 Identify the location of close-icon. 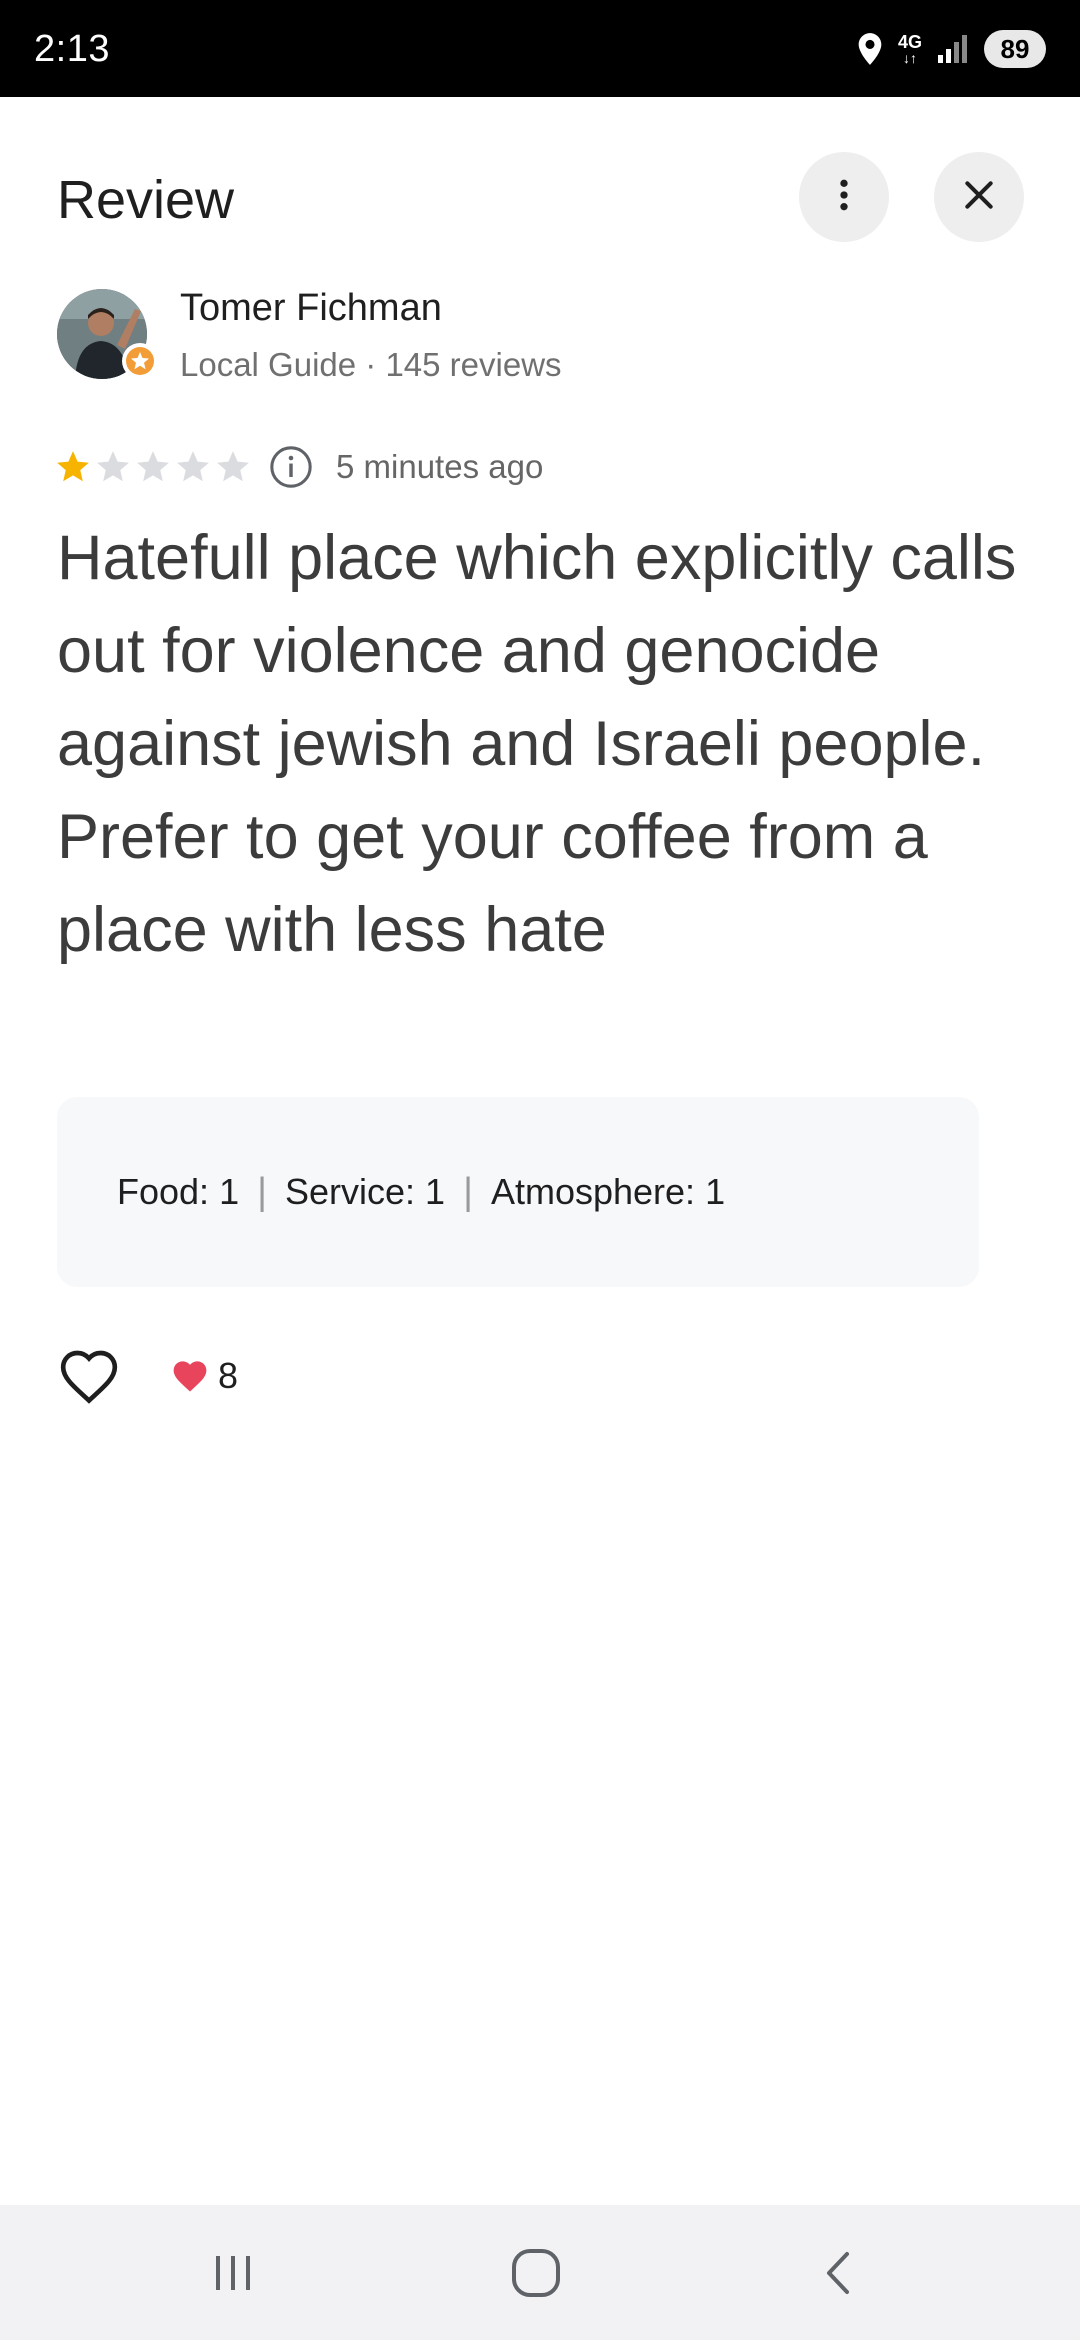
(979, 197).